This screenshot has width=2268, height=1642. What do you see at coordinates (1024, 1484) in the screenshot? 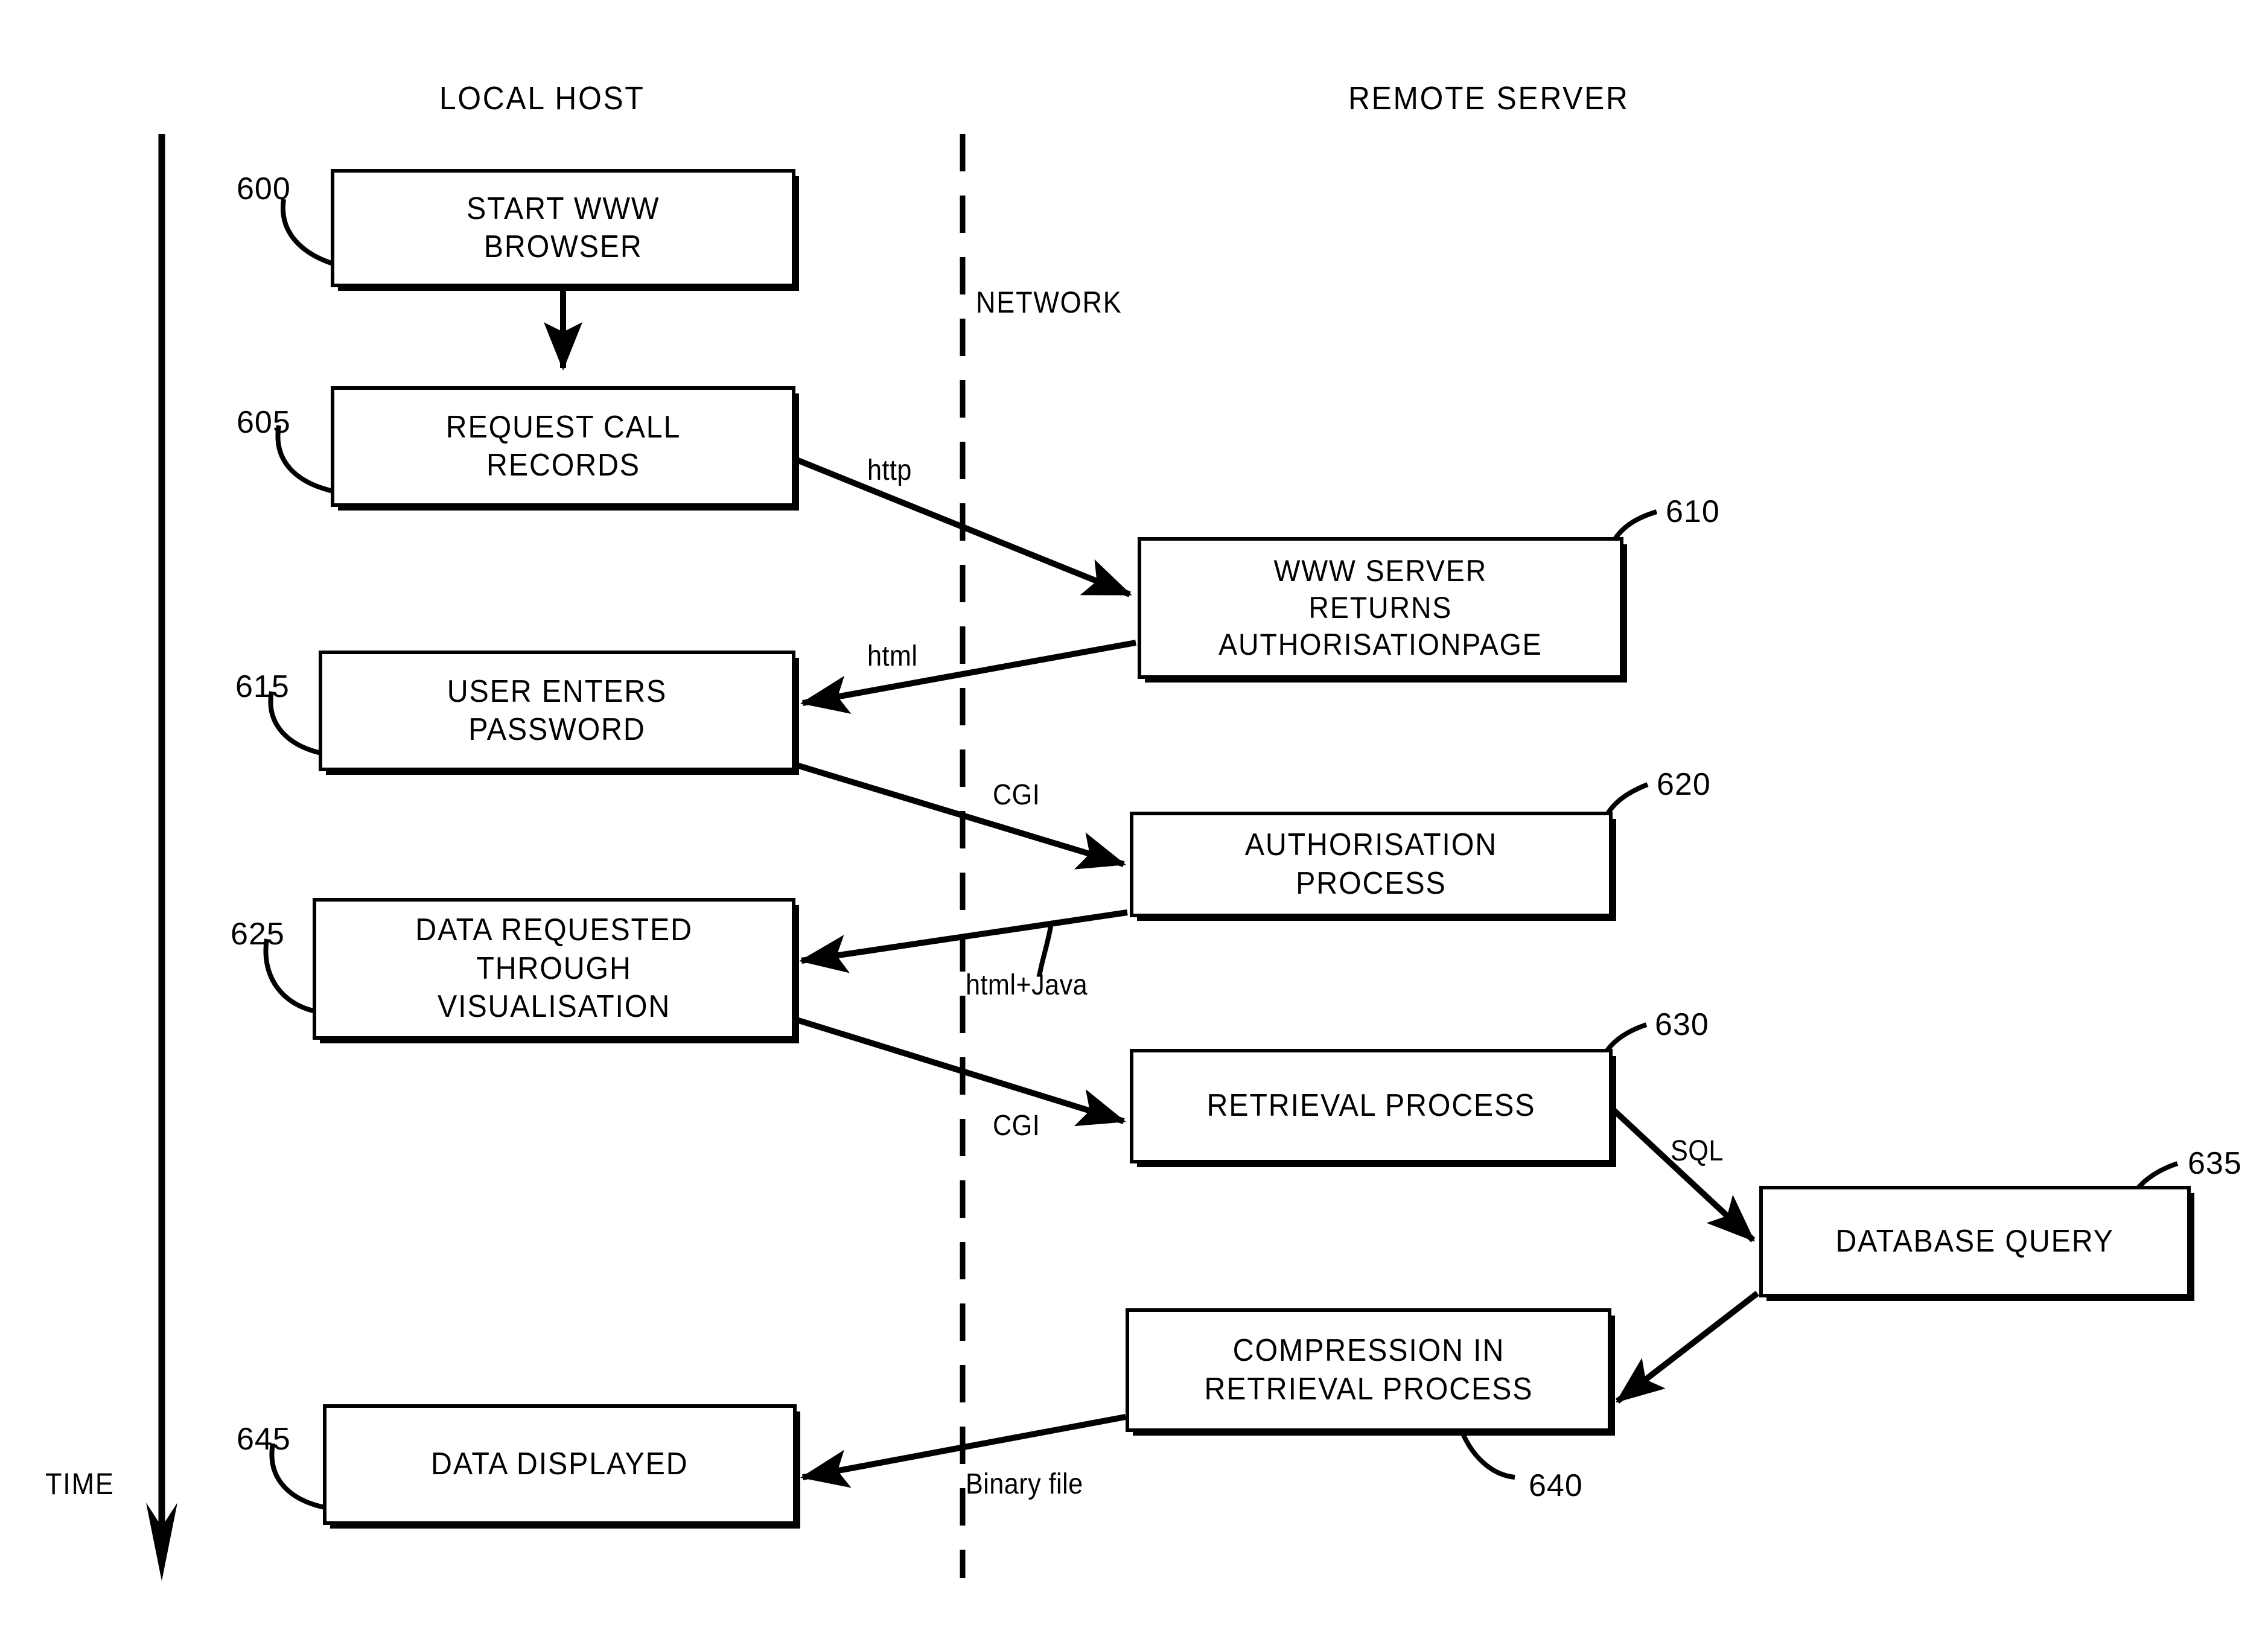
I see `edge-label-binary-file: Binary file` at bounding box center [1024, 1484].